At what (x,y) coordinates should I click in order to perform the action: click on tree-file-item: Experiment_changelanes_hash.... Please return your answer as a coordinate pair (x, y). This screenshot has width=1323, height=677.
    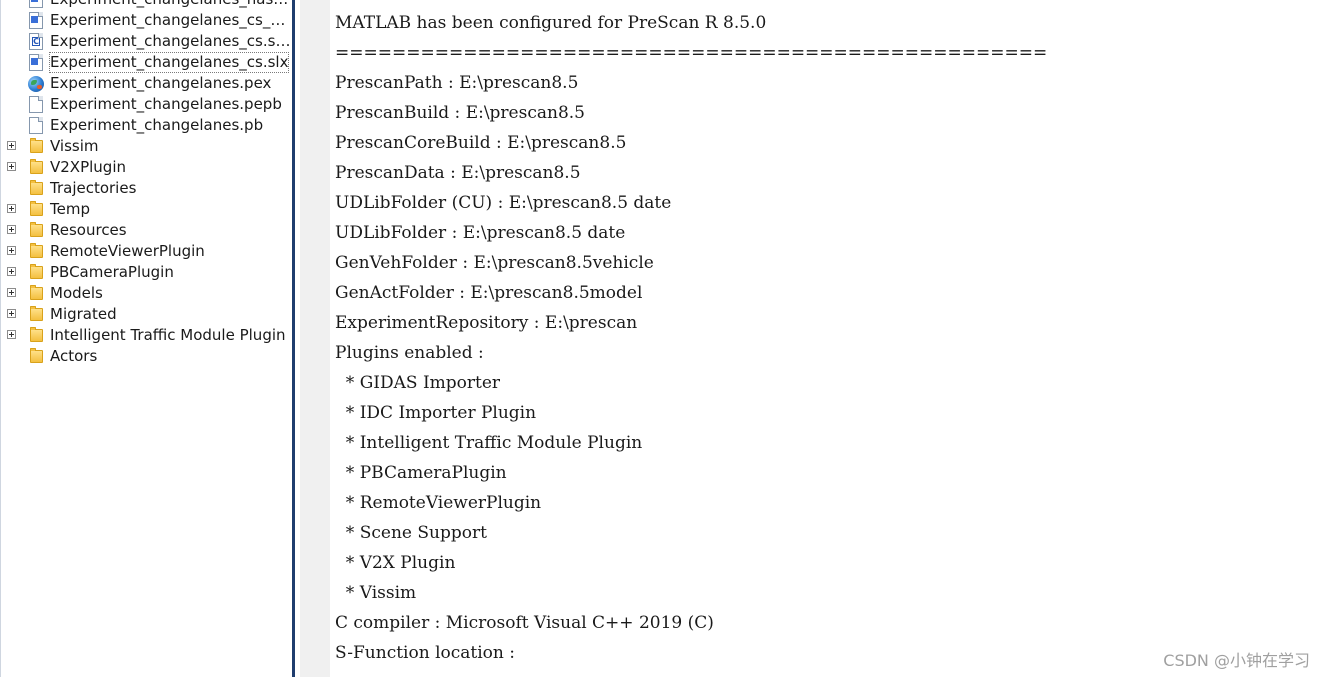
    Looking at the image, I should click on (147, 5).